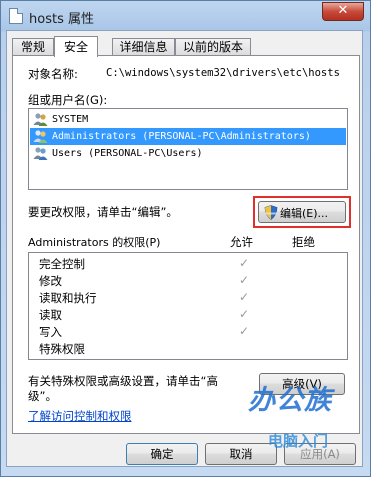  Describe the element at coordinates (68, 100) in the screenshot. I see `group-users-label: 组或用户名(G):` at that location.